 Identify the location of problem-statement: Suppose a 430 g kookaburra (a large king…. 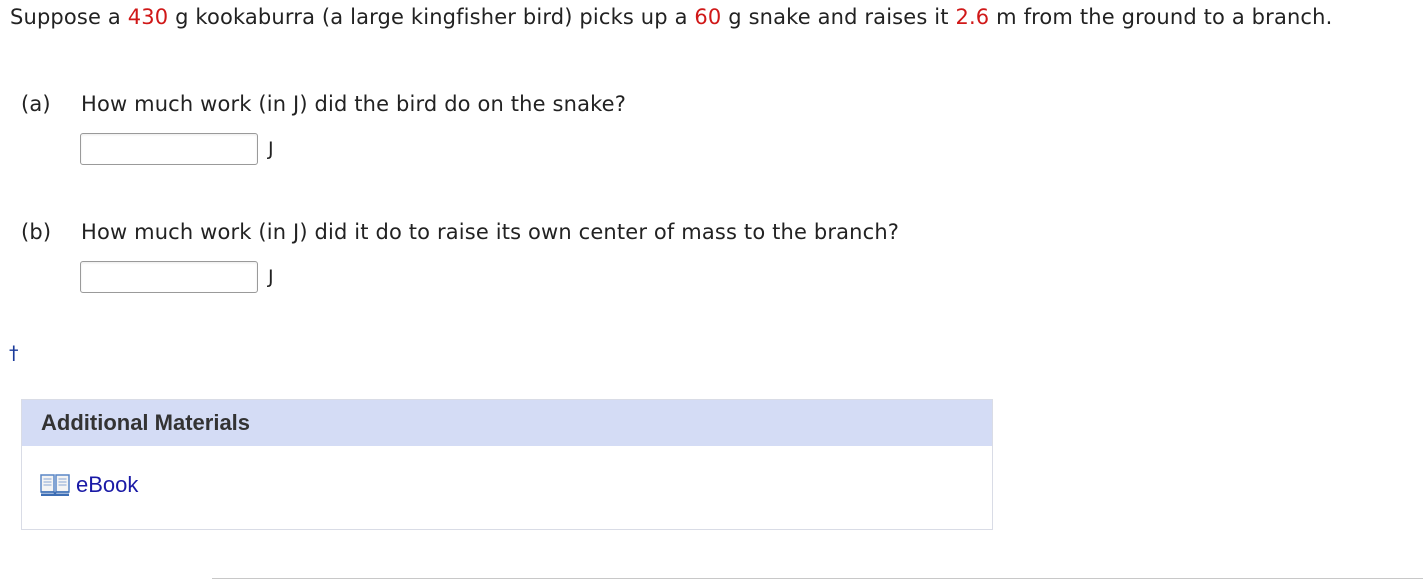
(710, 17).